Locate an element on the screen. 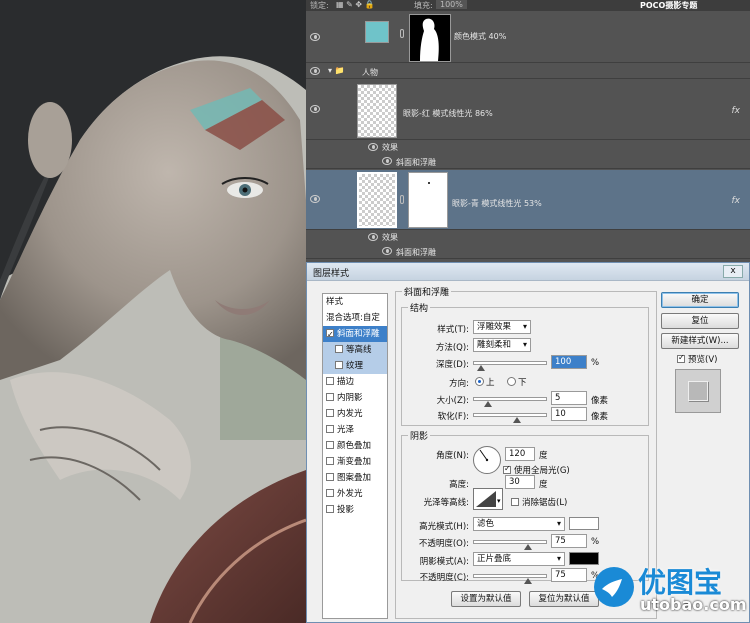  depth-slider is located at coordinates (510, 366).